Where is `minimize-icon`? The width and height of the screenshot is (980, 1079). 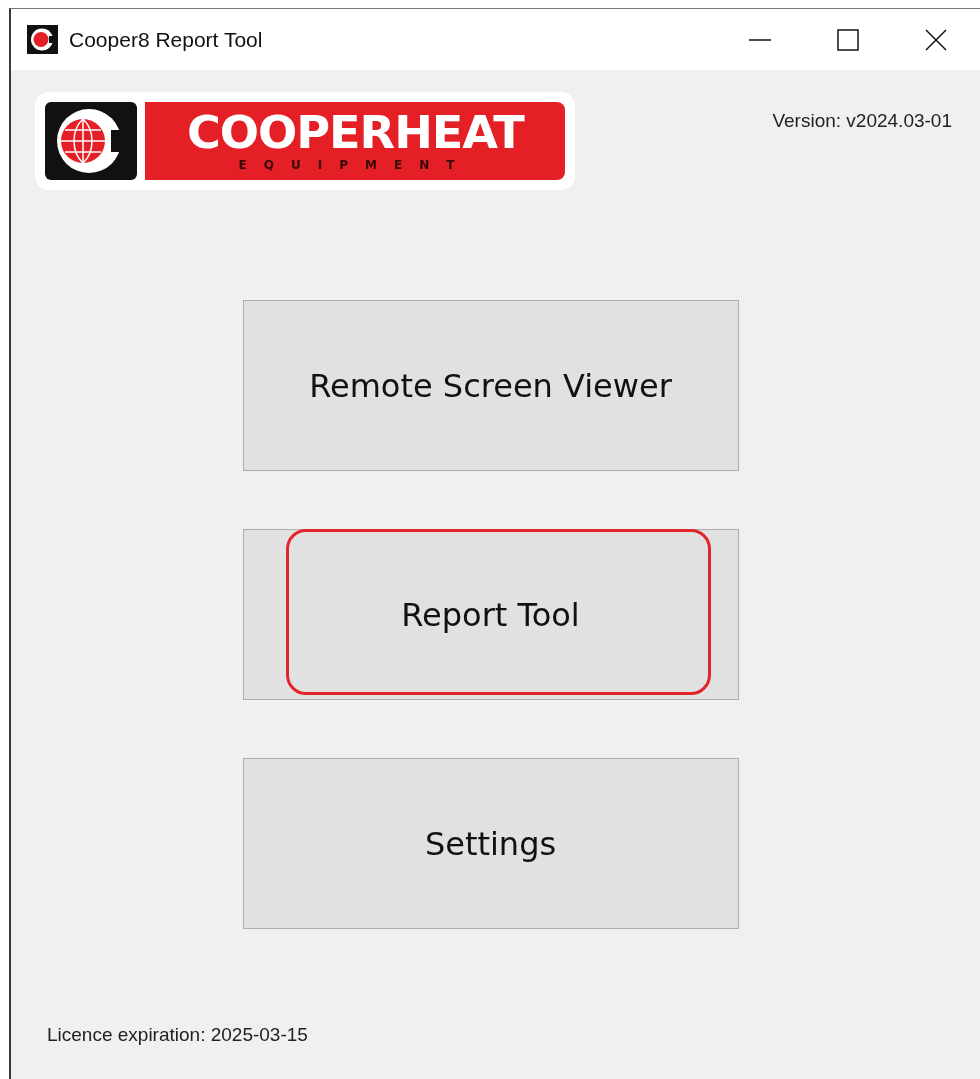 minimize-icon is located at coordinates (760, 39).